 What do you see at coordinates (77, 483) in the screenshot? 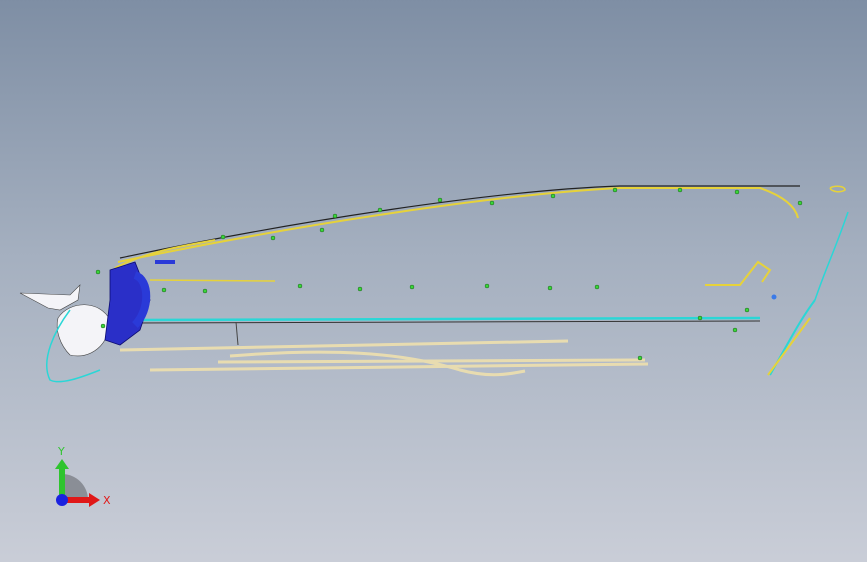
I see `axis-triad-icon` at bounding box center [77, 483].